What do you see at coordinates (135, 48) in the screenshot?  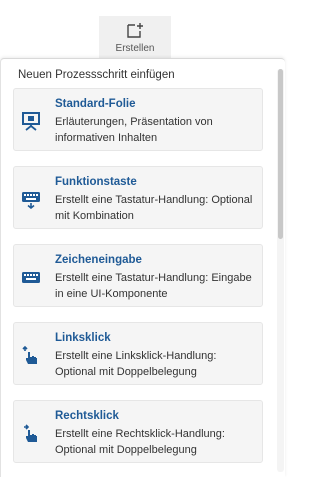 I see `create-button-label: Erstellen` at bounding box center [135, 48].